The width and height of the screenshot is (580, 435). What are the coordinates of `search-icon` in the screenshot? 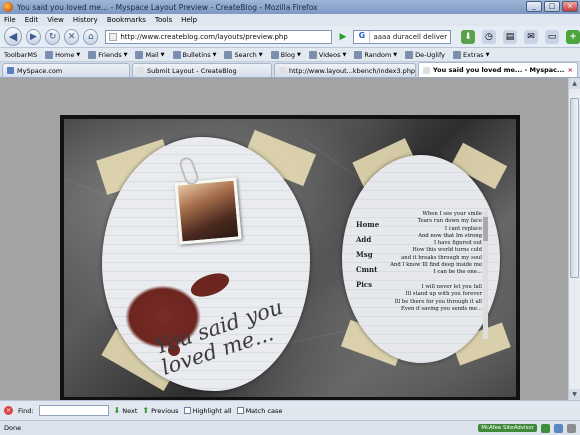 It's located at (228, 54).